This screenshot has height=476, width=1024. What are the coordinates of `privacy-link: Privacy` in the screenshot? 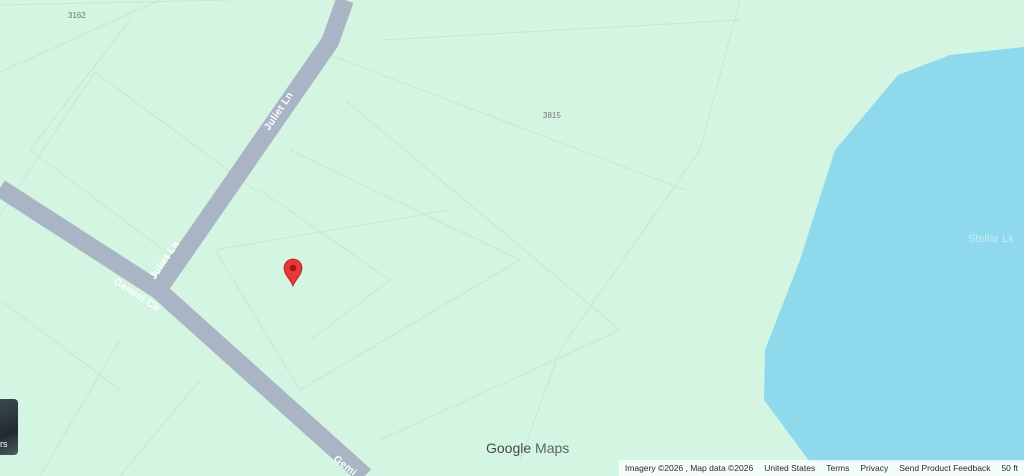 It's located at (874, 468).